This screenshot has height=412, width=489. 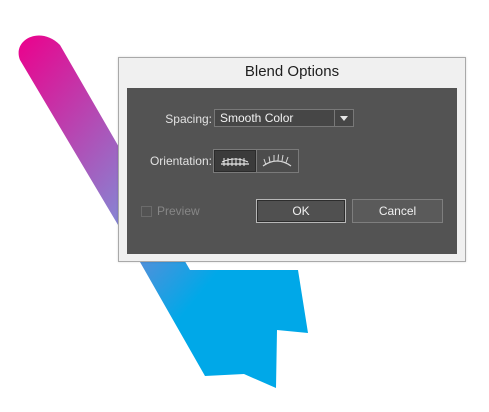 What do you see at coordinates (344, 118) in the screenshot?
I see `chevron-down-icon` at bounding box center [344, 118].